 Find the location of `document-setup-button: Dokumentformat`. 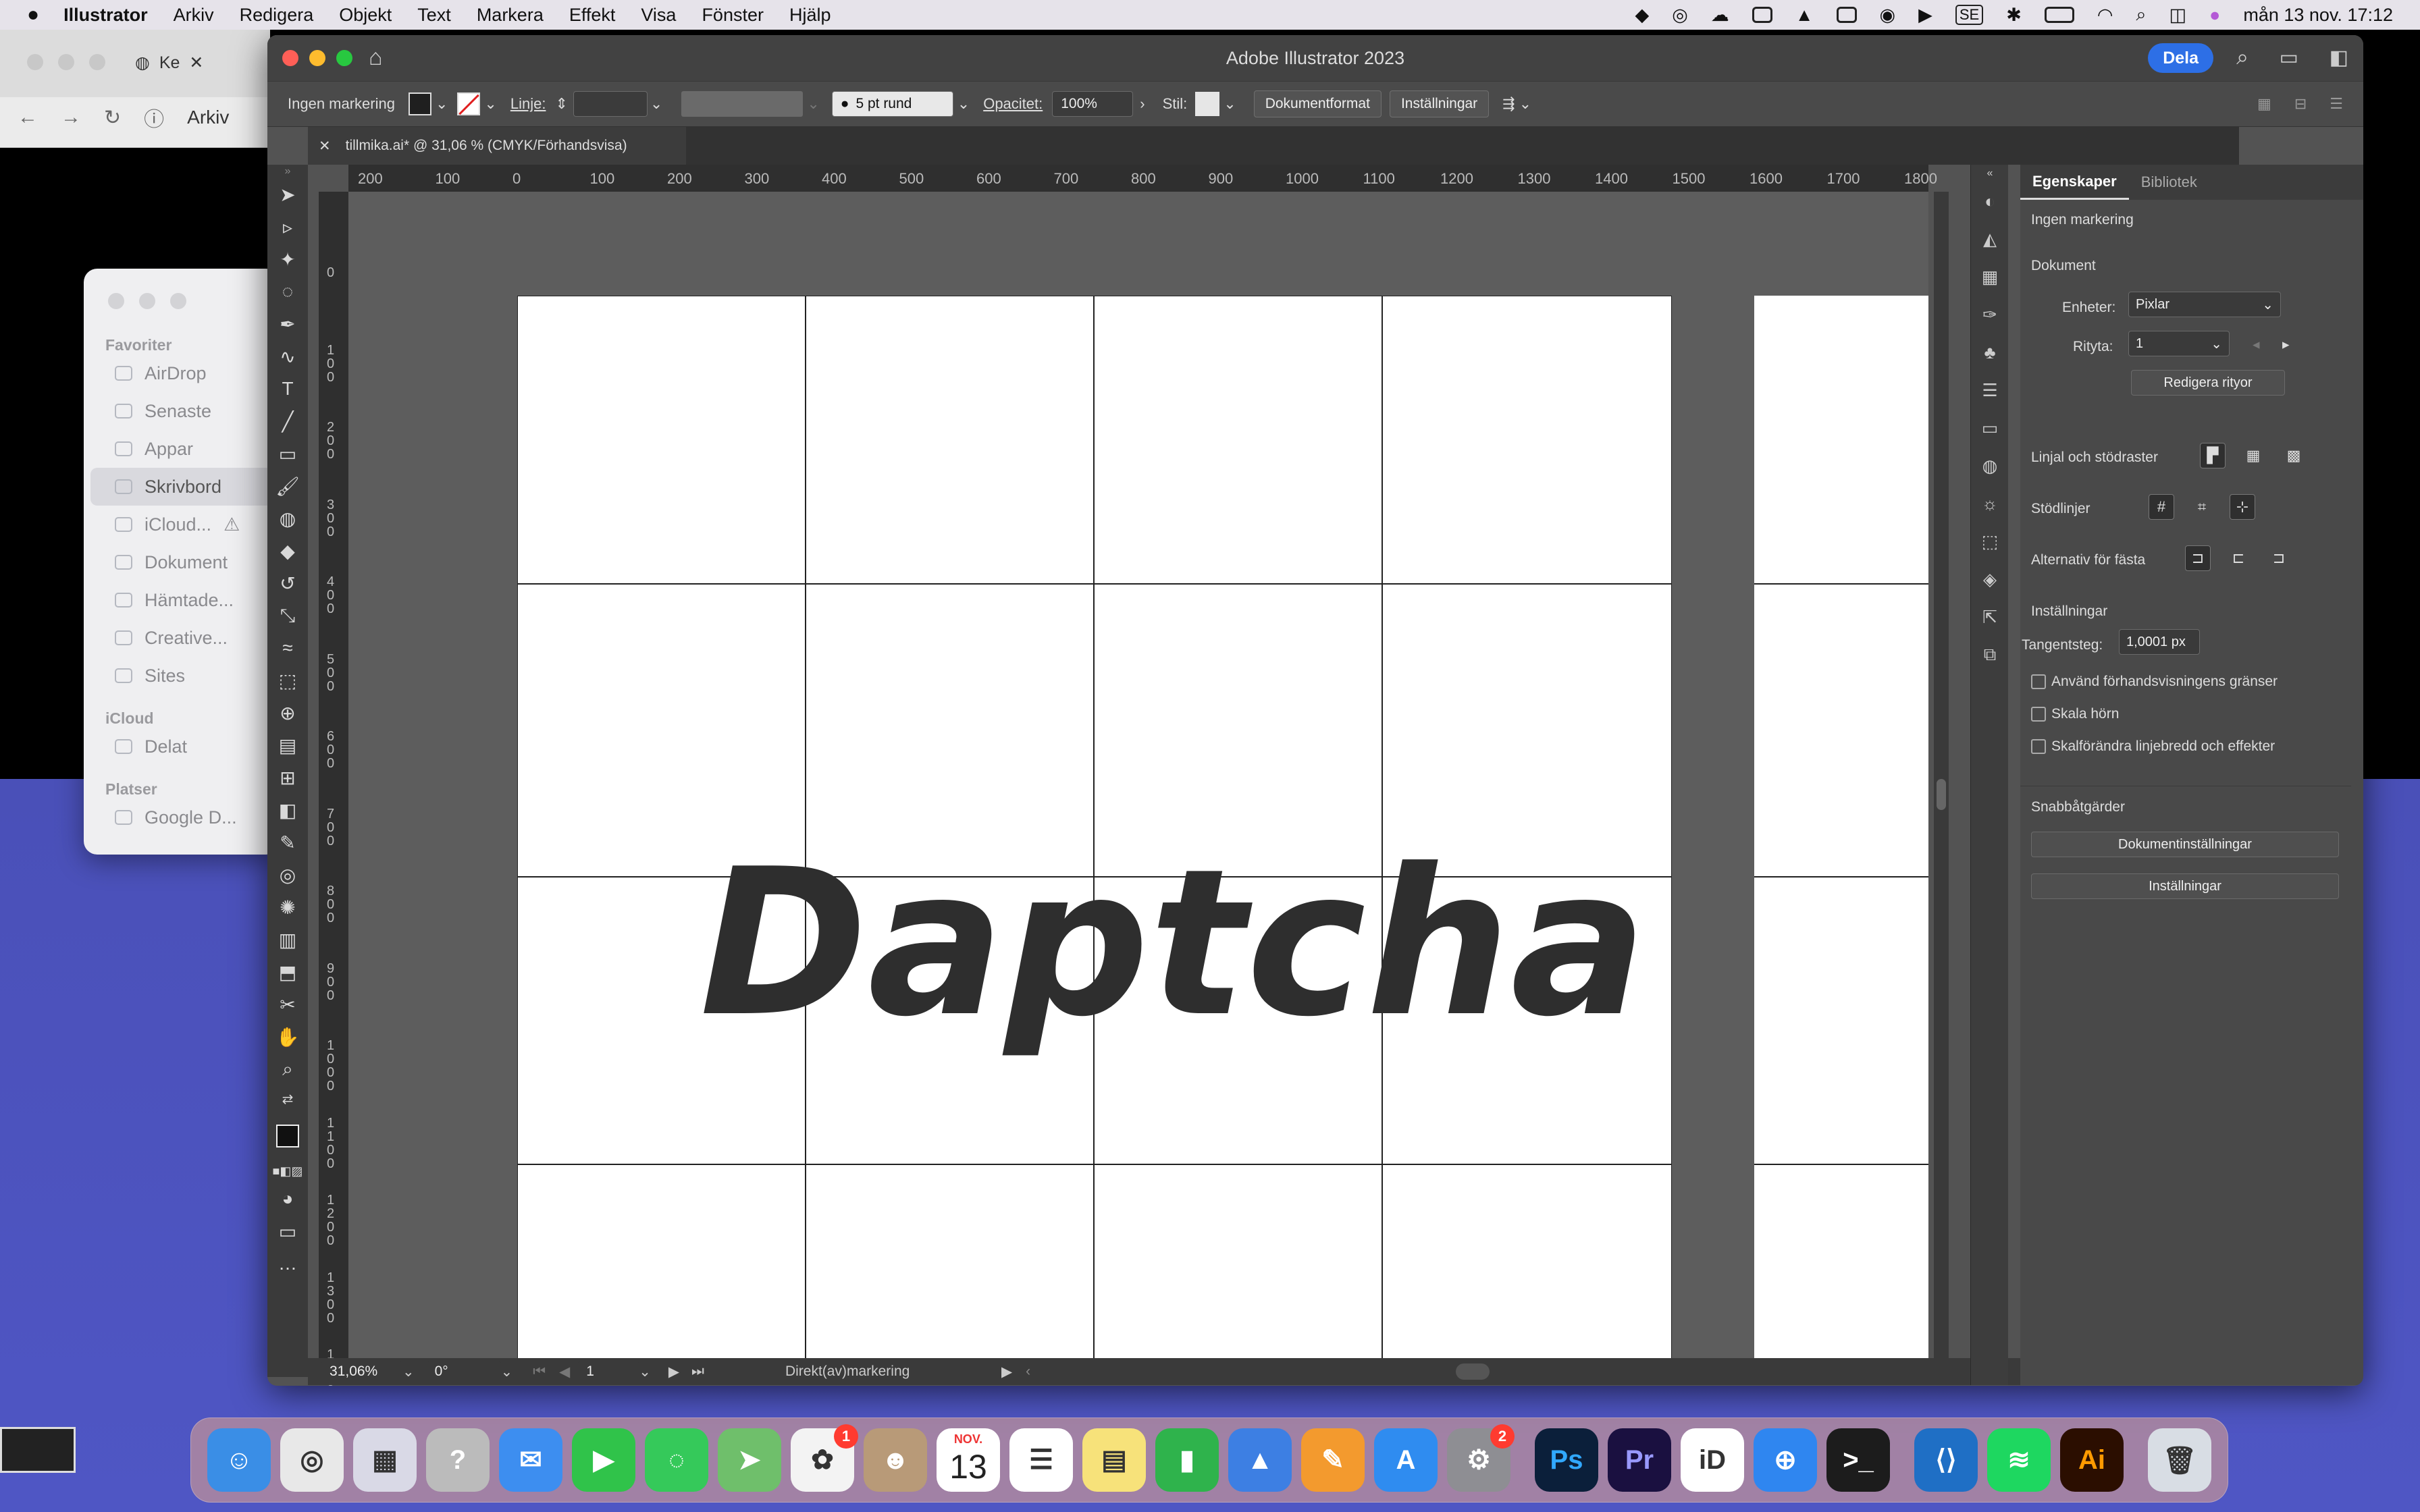

document-setup-button: Dokumentformat is located at coordinates (1317, 103).